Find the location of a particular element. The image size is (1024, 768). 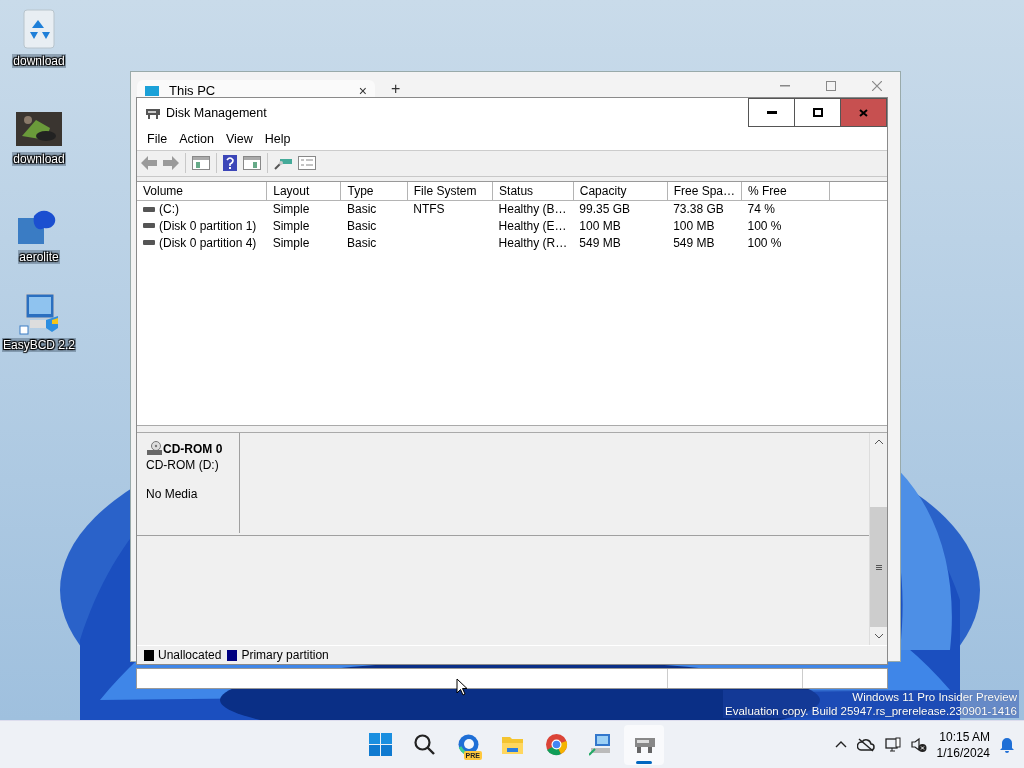

grip-icon is located at coordinates (878, 567).